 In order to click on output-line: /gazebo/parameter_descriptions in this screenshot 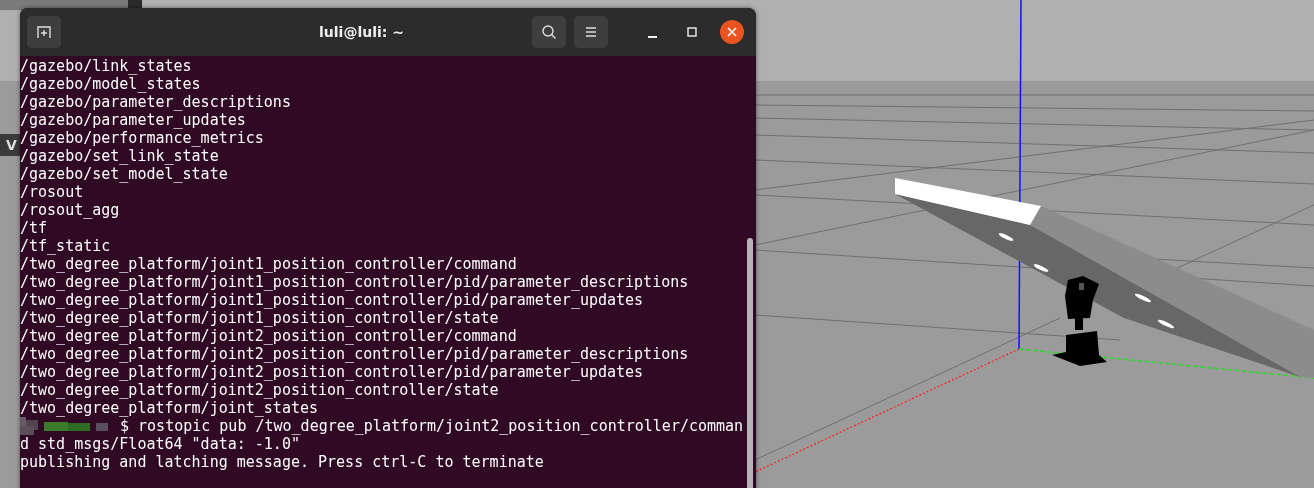, I will do `click(155, 102)`.